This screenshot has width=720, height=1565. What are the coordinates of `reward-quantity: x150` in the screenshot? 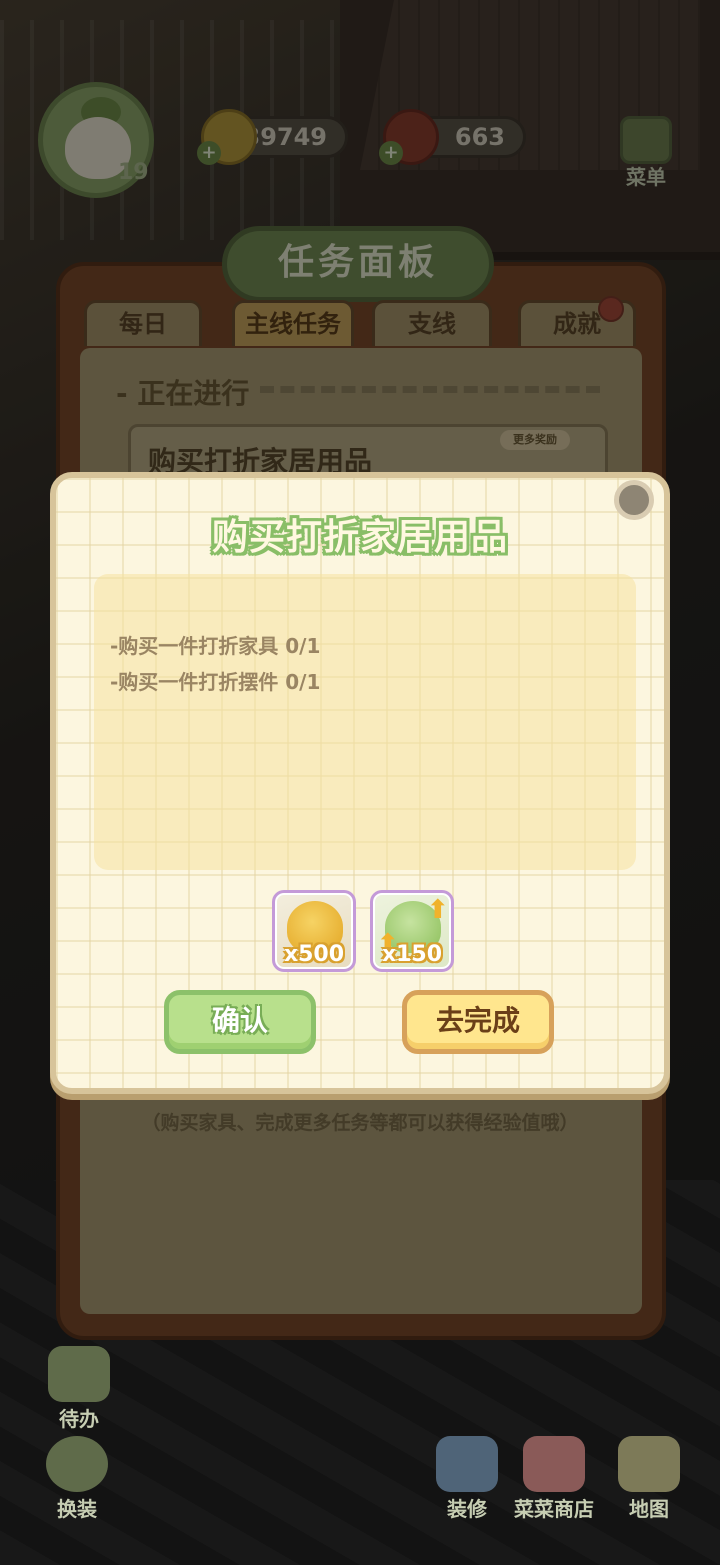 It's located at (412, 954).